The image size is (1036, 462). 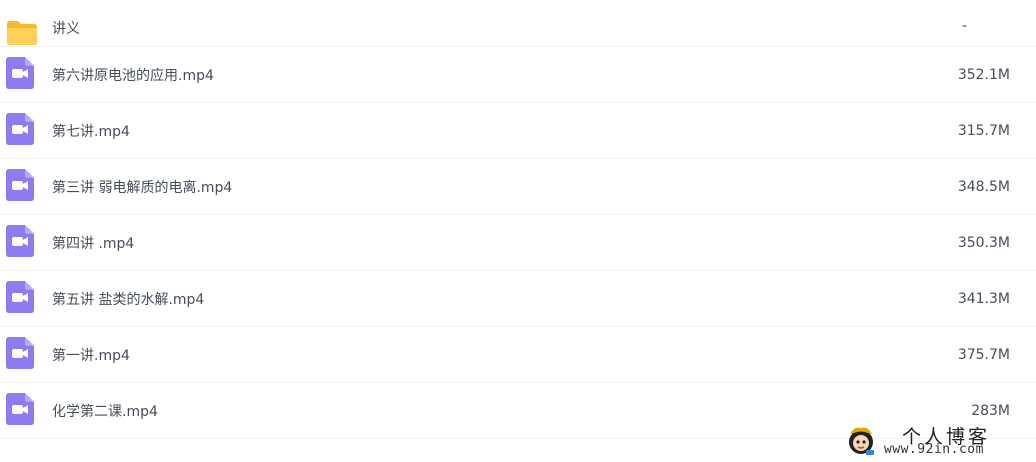 What do you see at coordinates (983, 354) in the screenshot?
I see `file-size: 375.7M` at bounding box center [983, 354].